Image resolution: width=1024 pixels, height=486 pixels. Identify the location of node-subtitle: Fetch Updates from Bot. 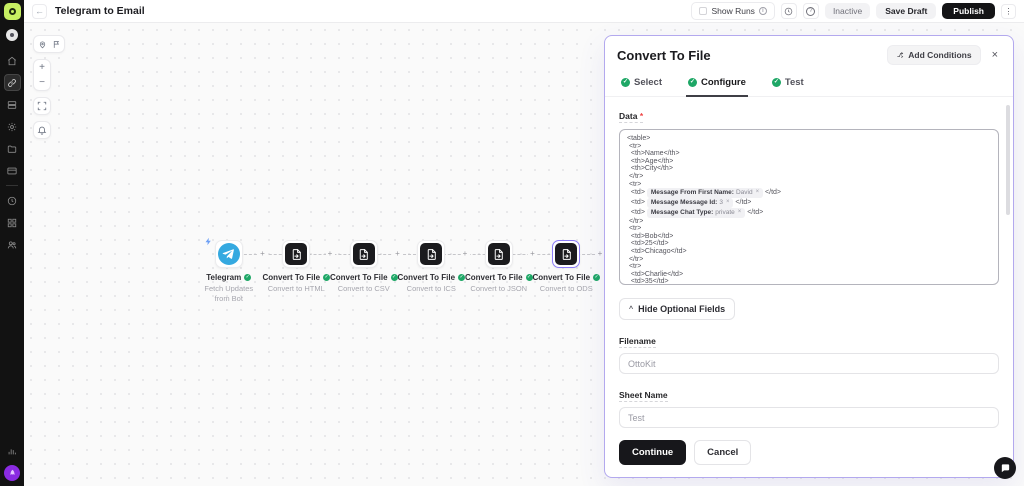
(229, 293).